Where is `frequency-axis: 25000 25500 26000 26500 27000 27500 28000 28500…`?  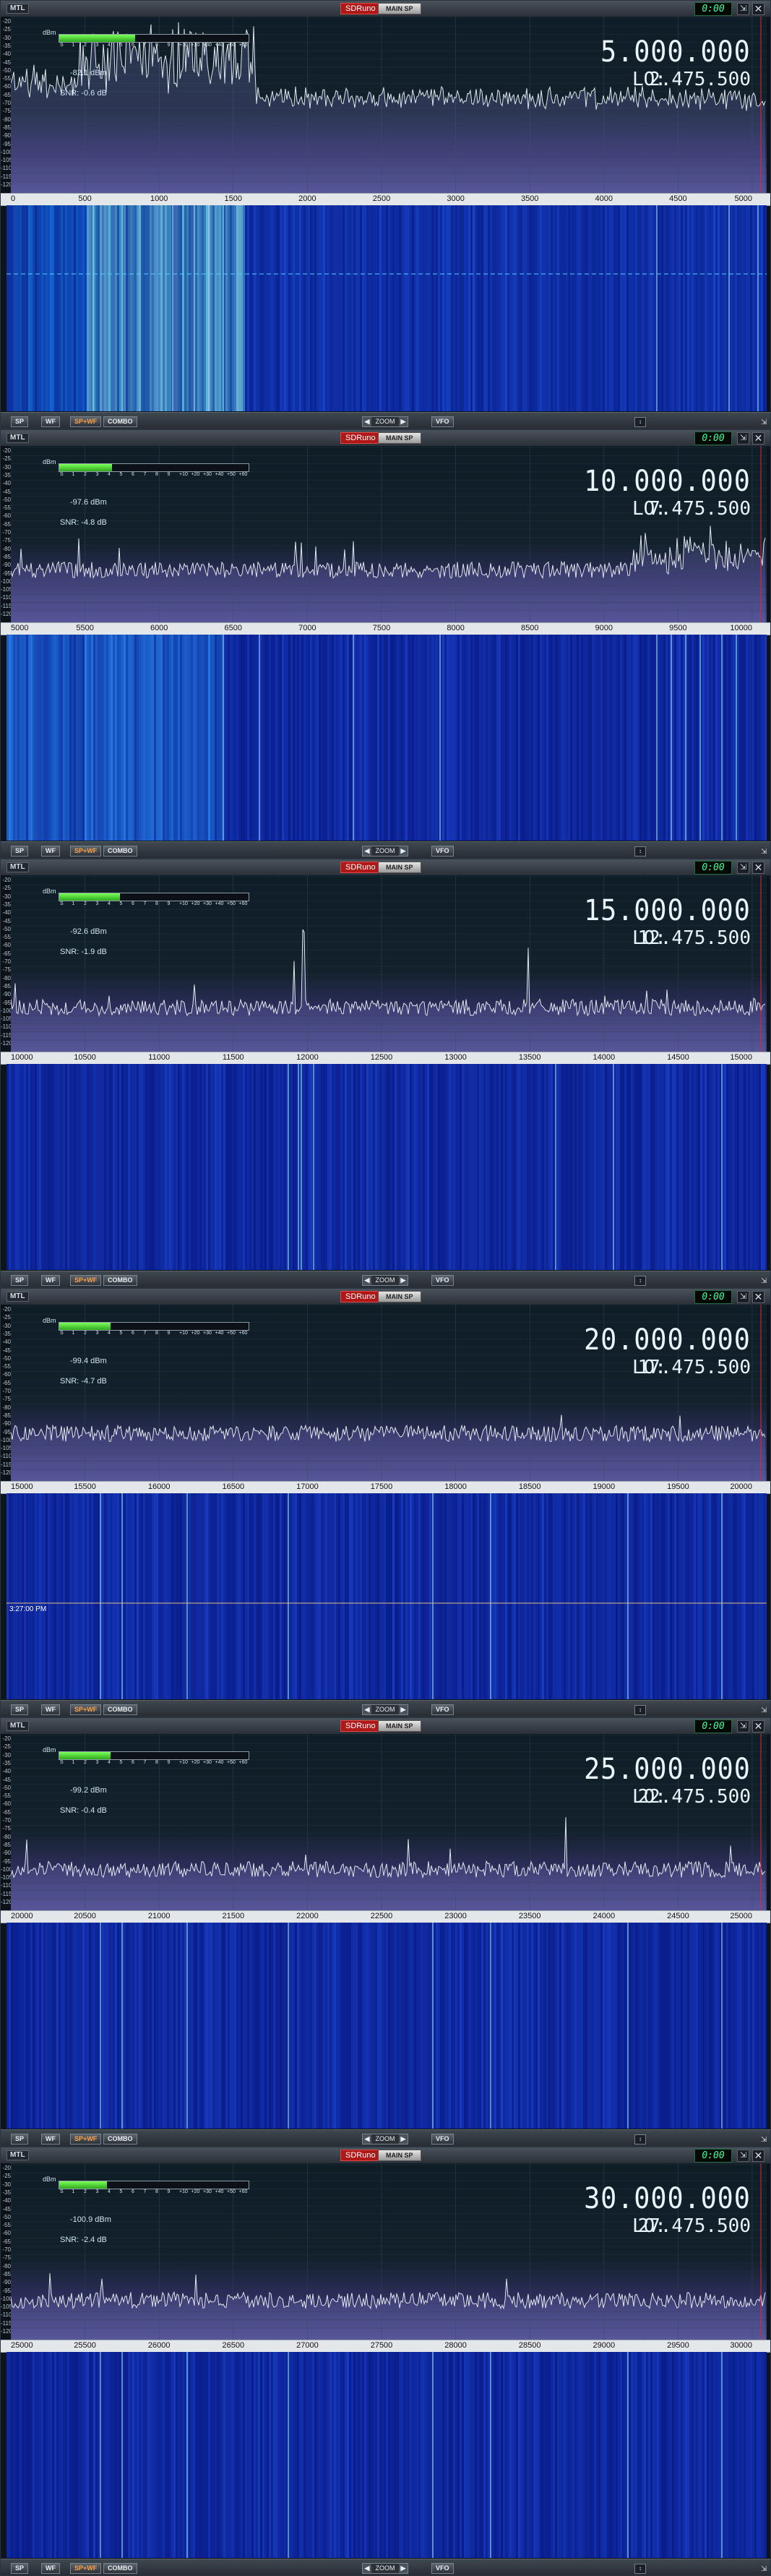 frequency-axis: 25000 25500 26000 26500 27000 27500 28000 28500… is located at coordinates (385, 2347).